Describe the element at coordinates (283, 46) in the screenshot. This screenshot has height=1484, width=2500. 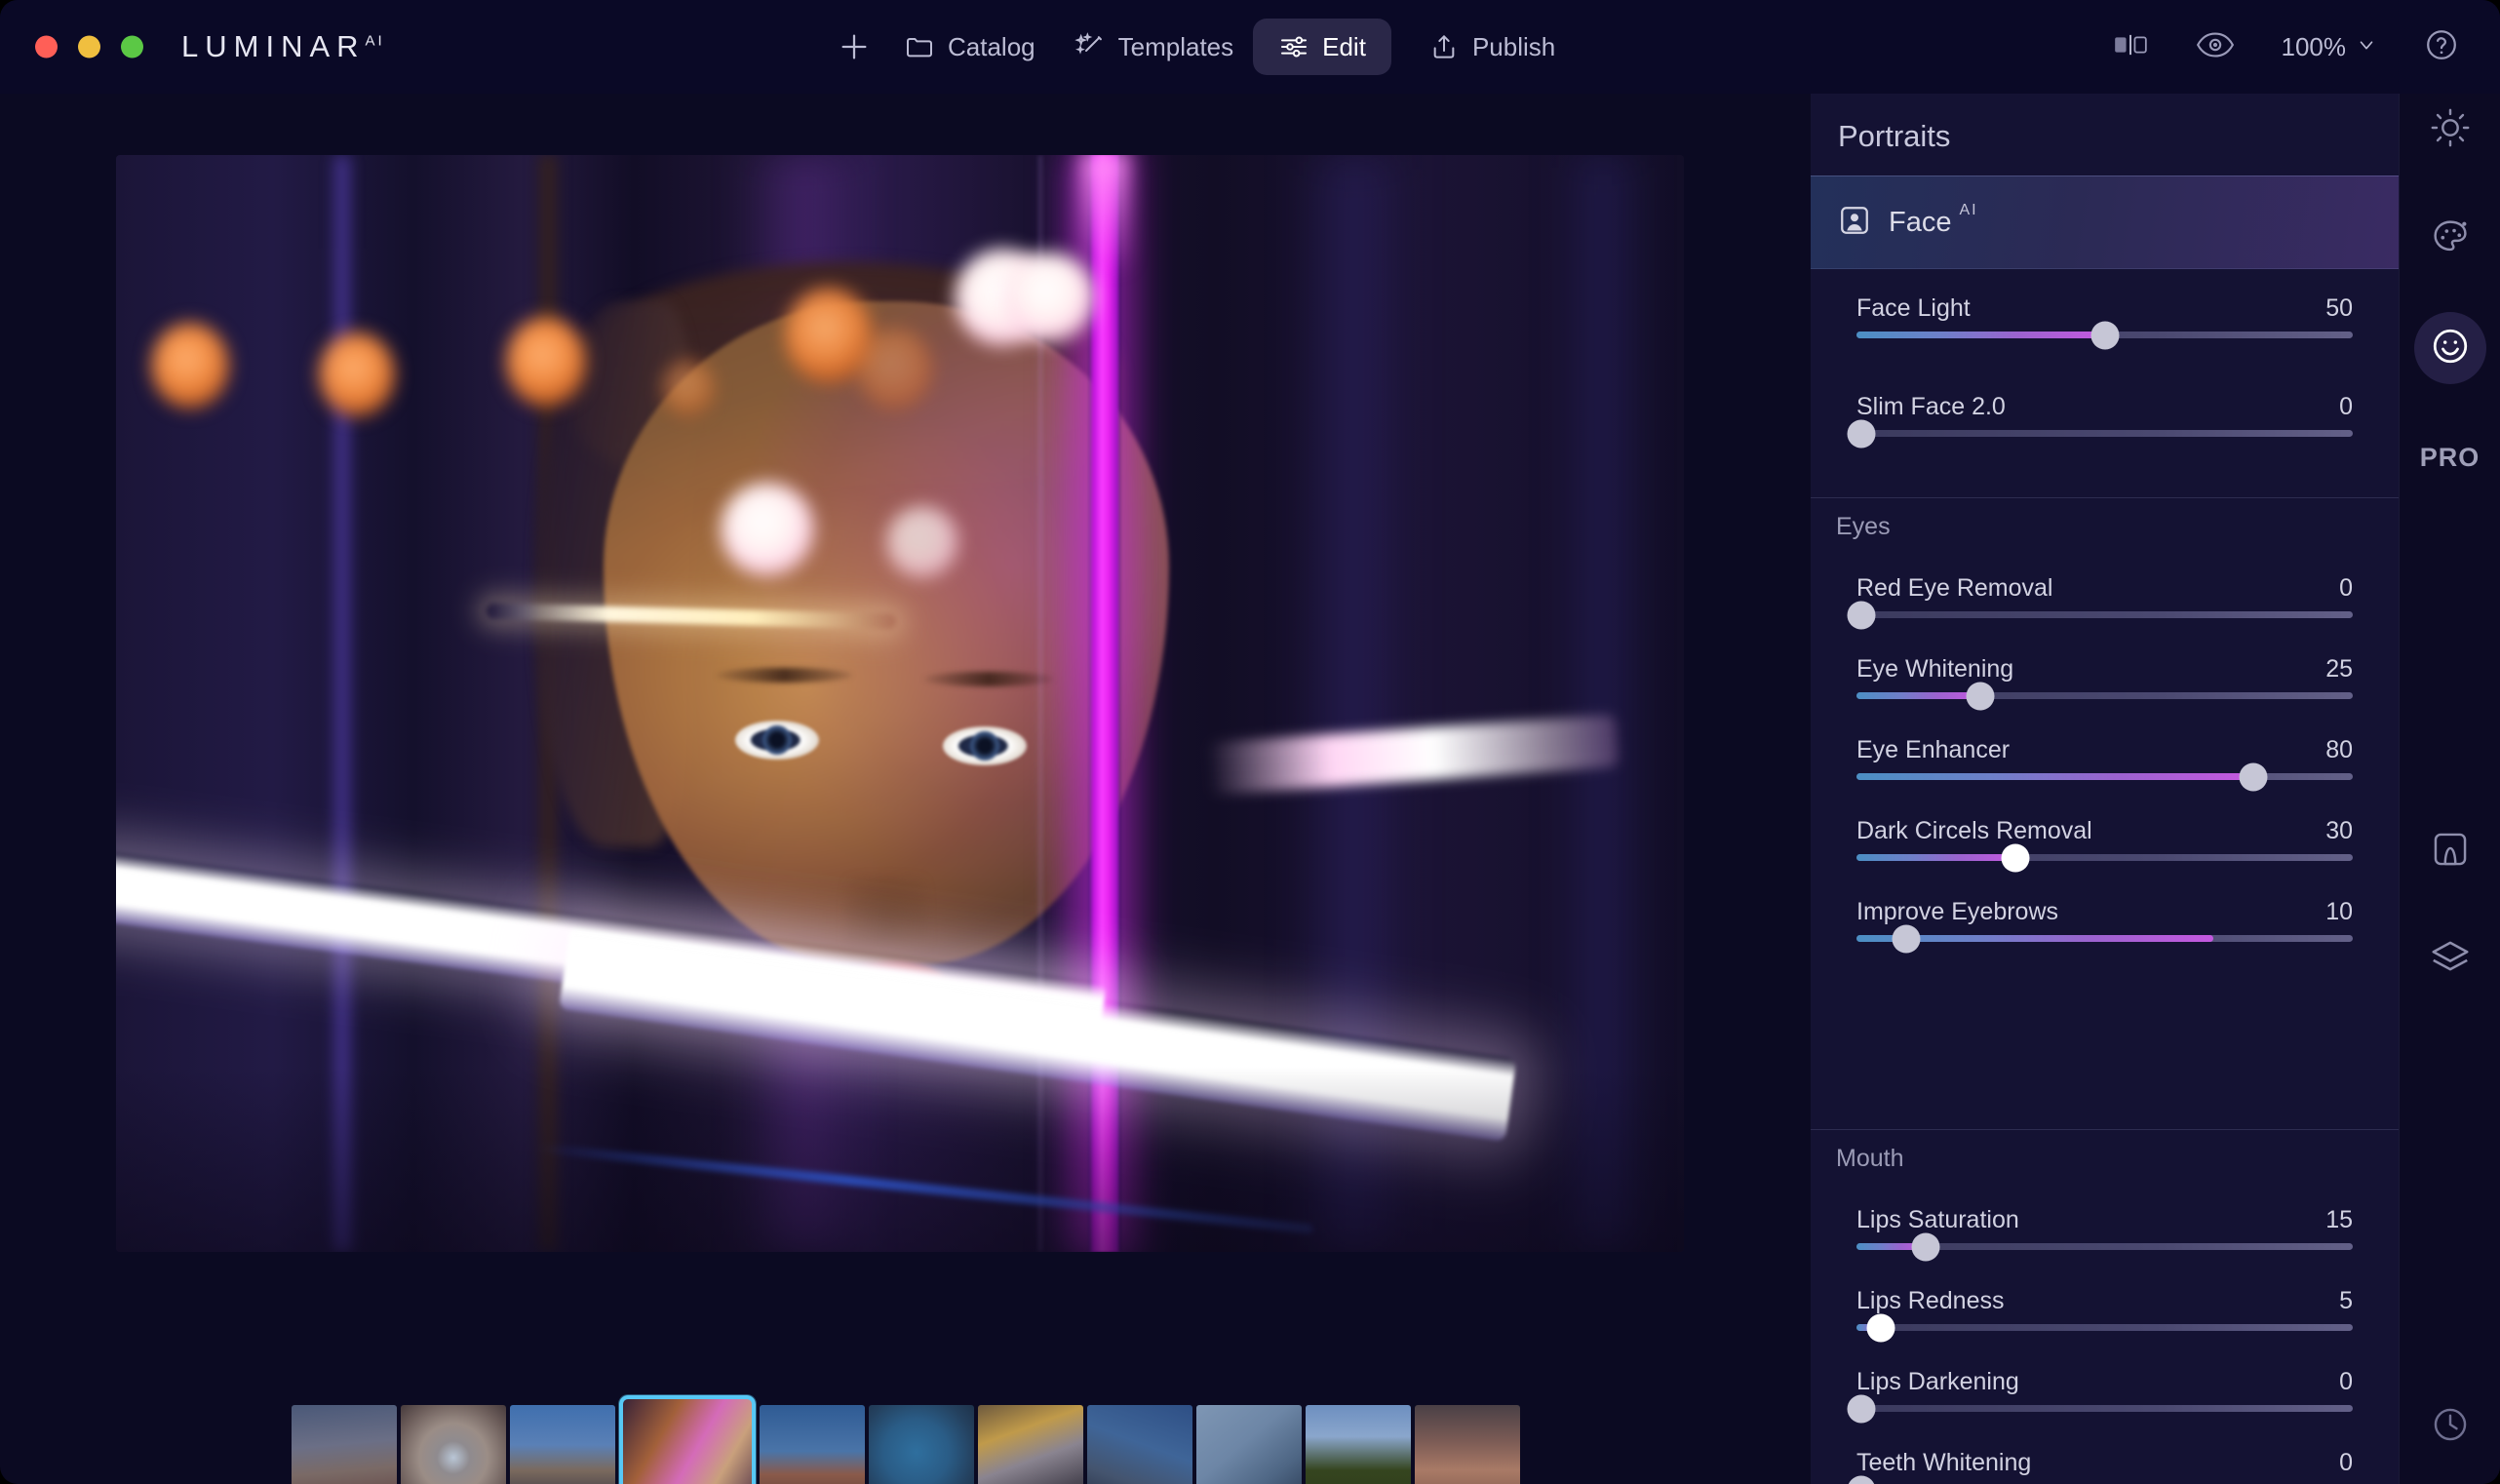
I see `app-logo: LUMINARAI` at that location.